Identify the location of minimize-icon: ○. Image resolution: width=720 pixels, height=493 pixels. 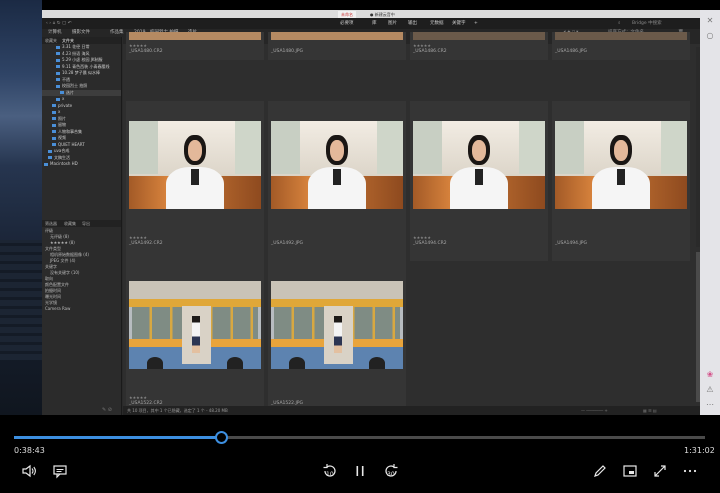
(710, 35).